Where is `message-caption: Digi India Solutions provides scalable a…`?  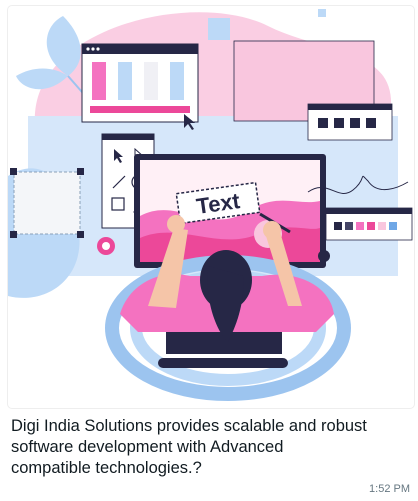 message-caption: Digi India Solutions provides scalable a… is located at coordinates (189, 447).